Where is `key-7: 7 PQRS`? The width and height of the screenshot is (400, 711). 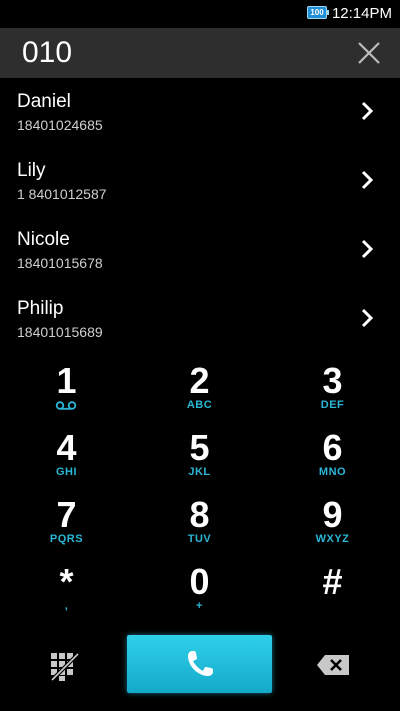
key-7: 7 PQRS is located at coordinates (66, 525).